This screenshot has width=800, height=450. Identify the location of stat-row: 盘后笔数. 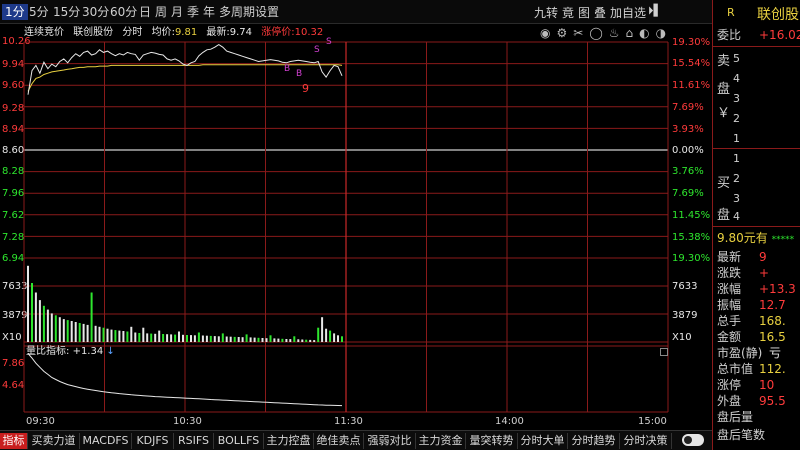
(741, 435).